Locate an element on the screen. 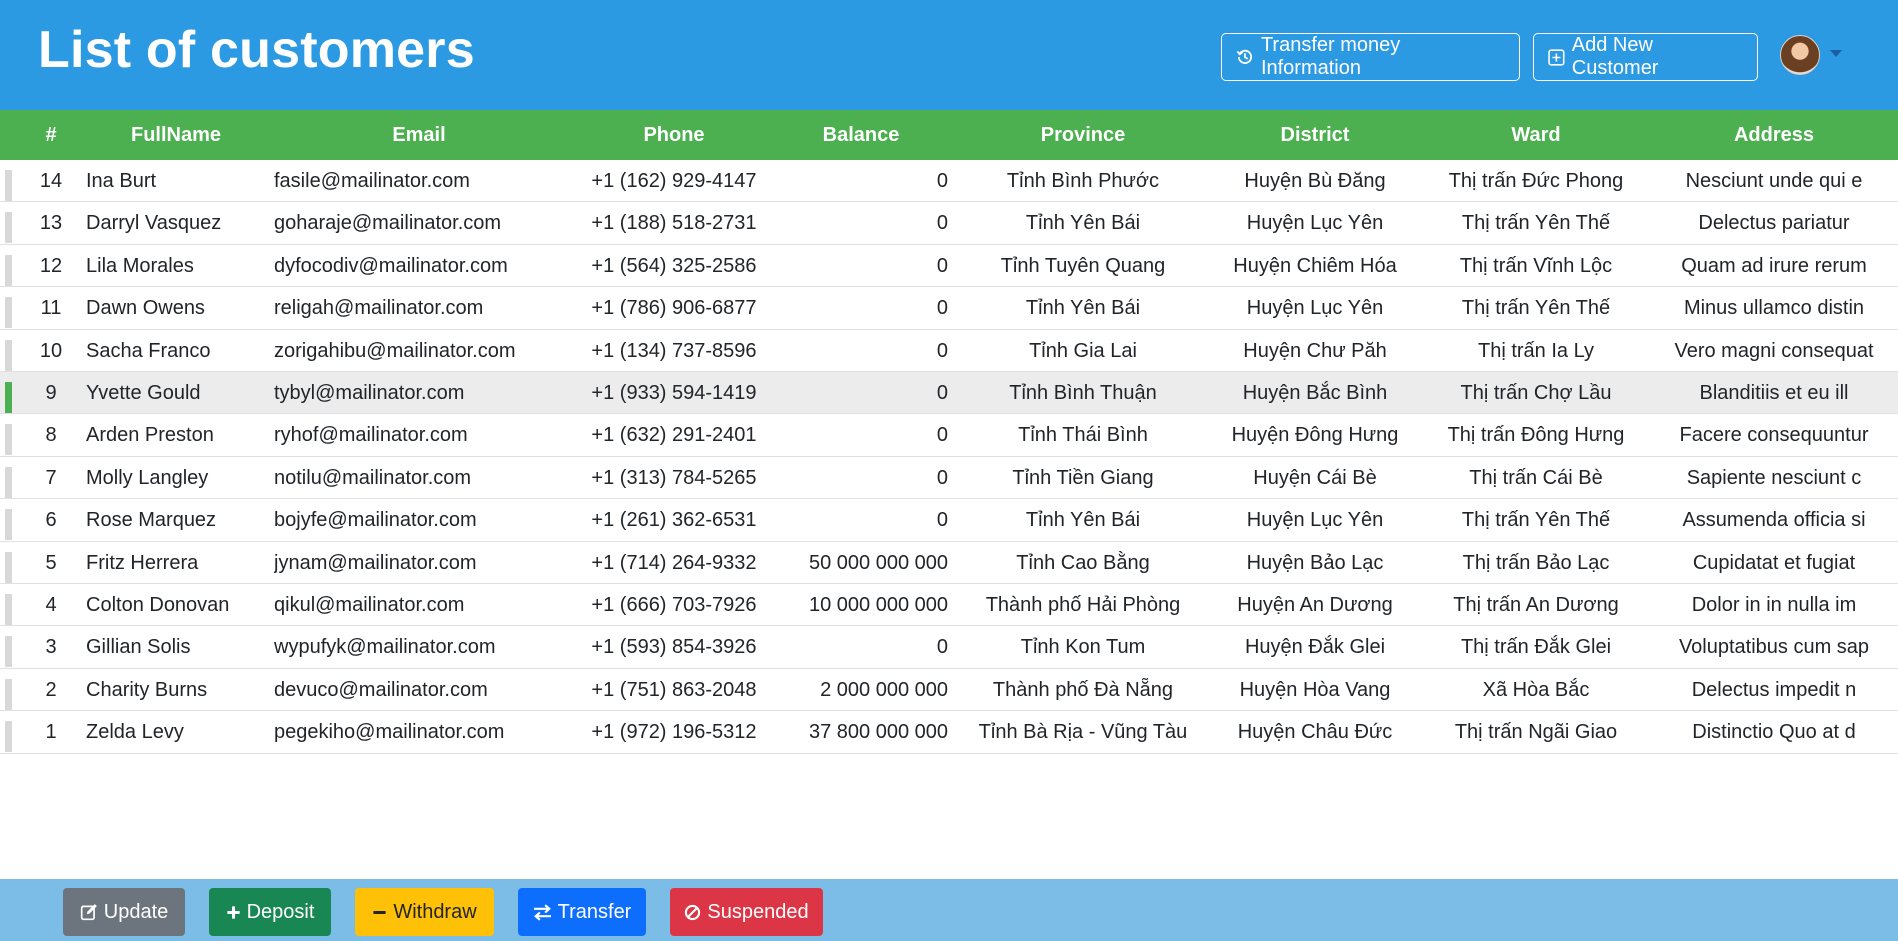 The image size is (1898, 941). cell-ward: Thị trấn Chợ Lầu is located at coordinates (1536, 393).